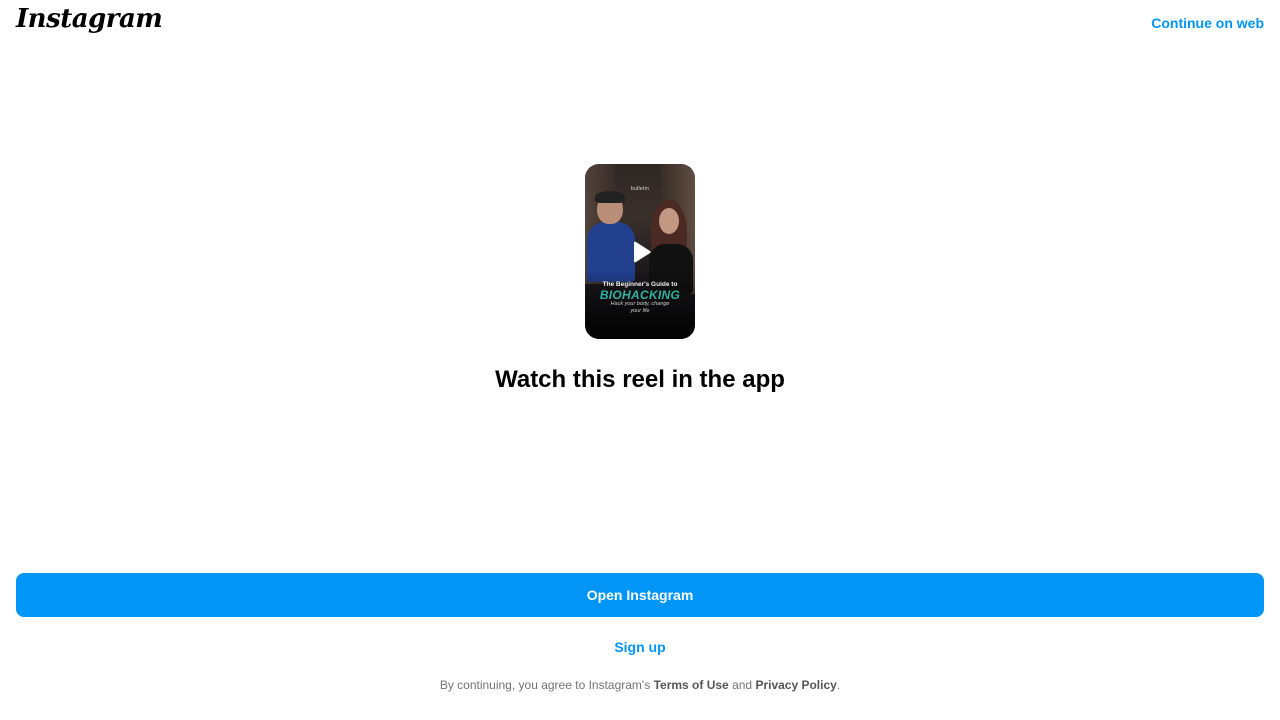 The height and width of the screenshot is (720, 1280). Describe the element at coordinates (610, 197) in the screenshot. I see `thumbnail-person-left-hair` at that location.